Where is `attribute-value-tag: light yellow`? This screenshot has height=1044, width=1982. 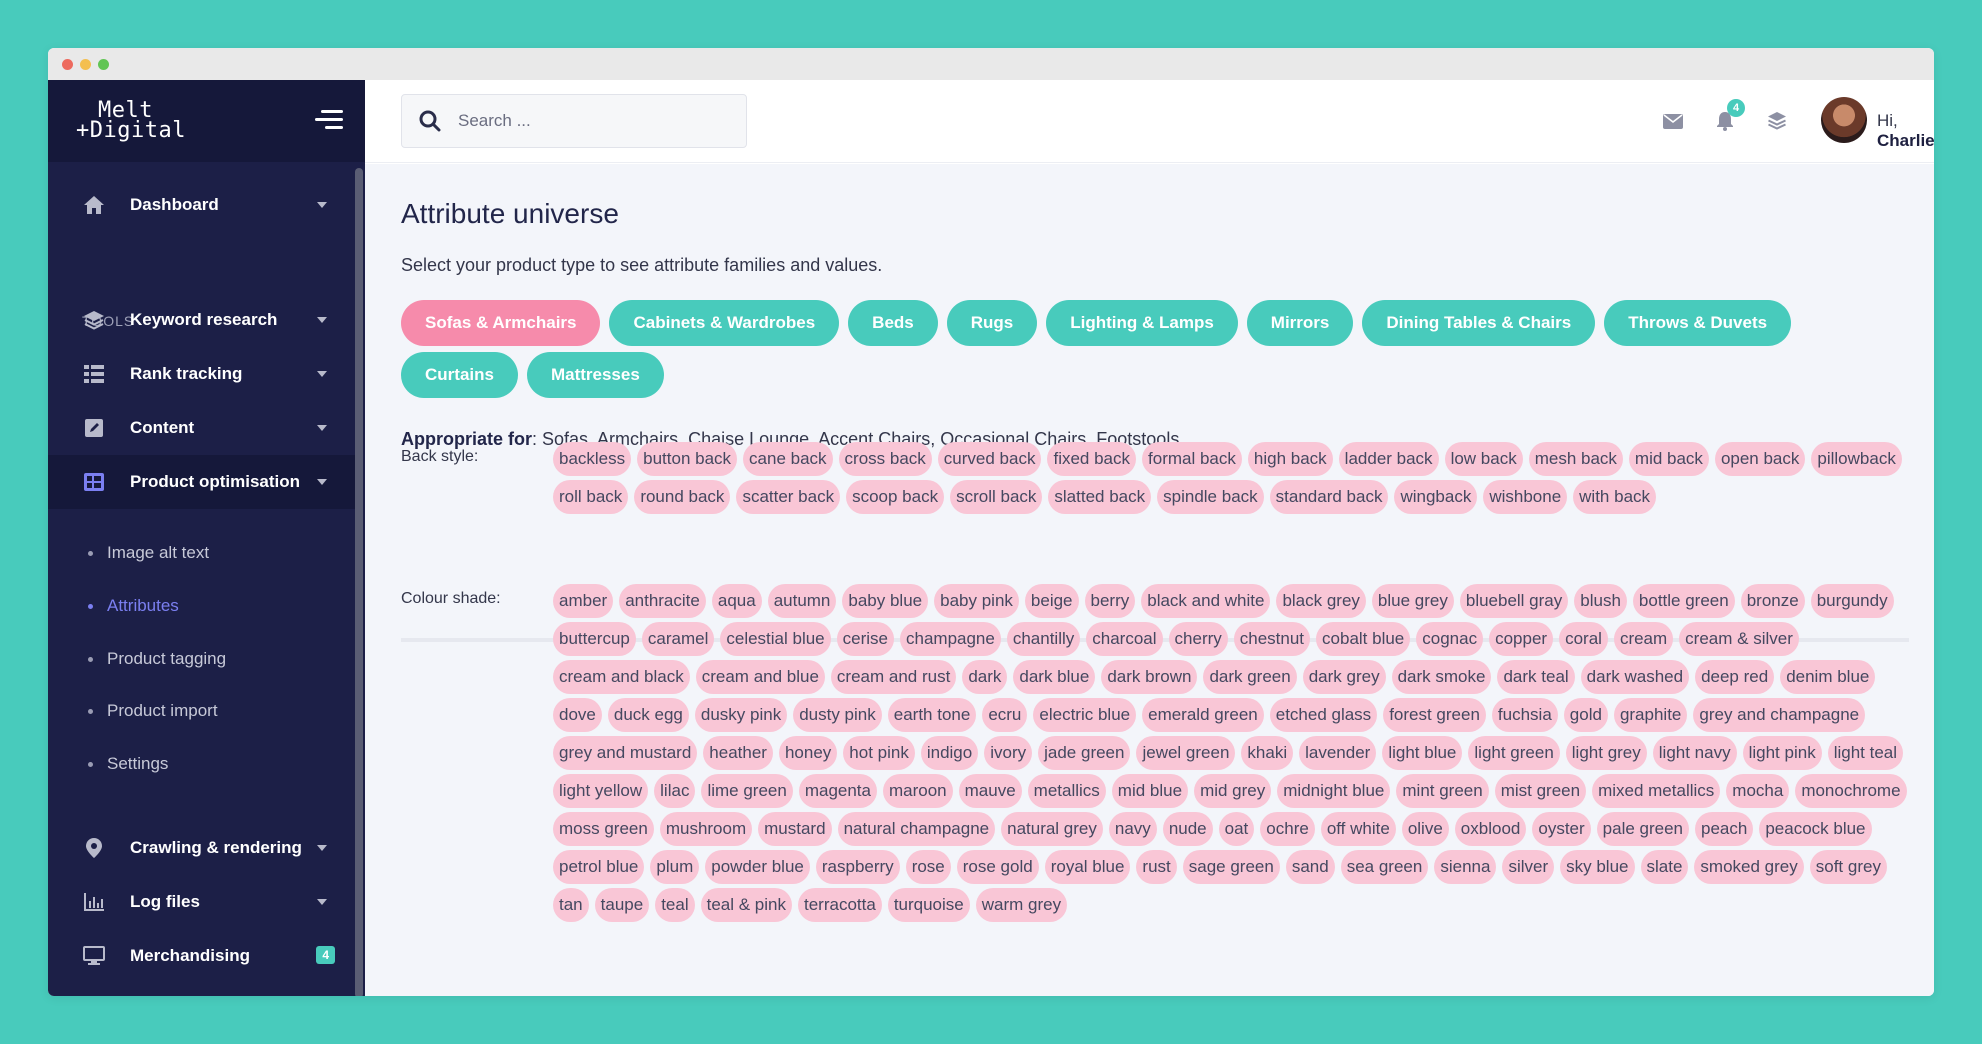
attribute-value-tag: light yellow is located at coordinates (601, 791).